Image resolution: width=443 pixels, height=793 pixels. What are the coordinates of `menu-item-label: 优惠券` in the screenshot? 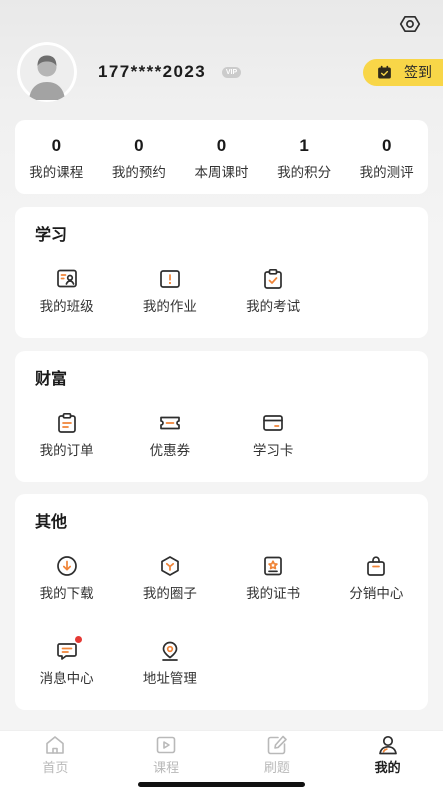 It's located at (170, 450).